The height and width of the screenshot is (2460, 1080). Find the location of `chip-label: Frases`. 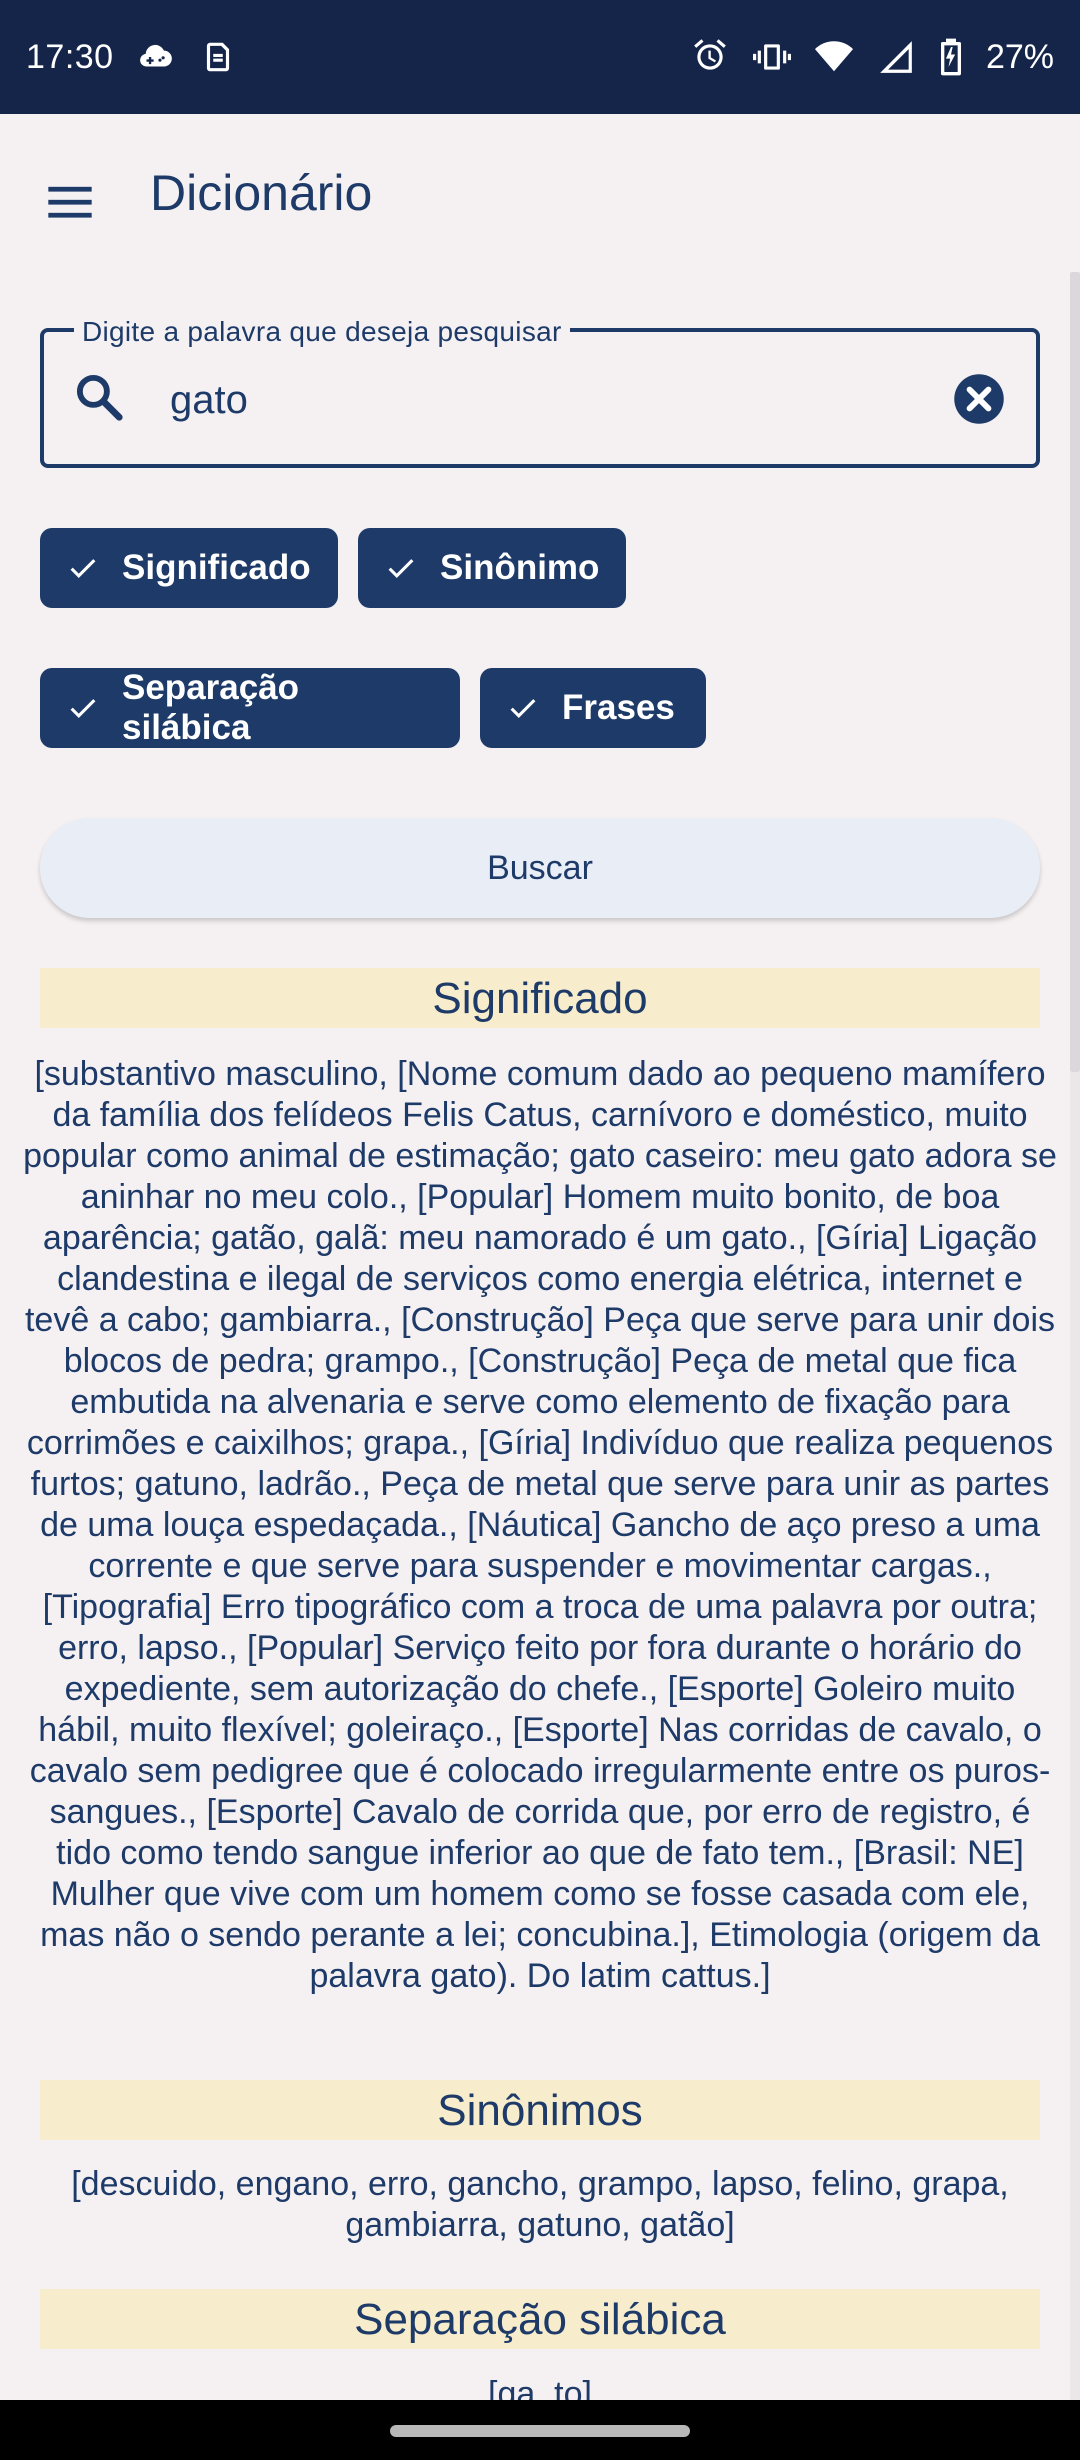

chip-label: Frases is located at coordinates (618, 707).